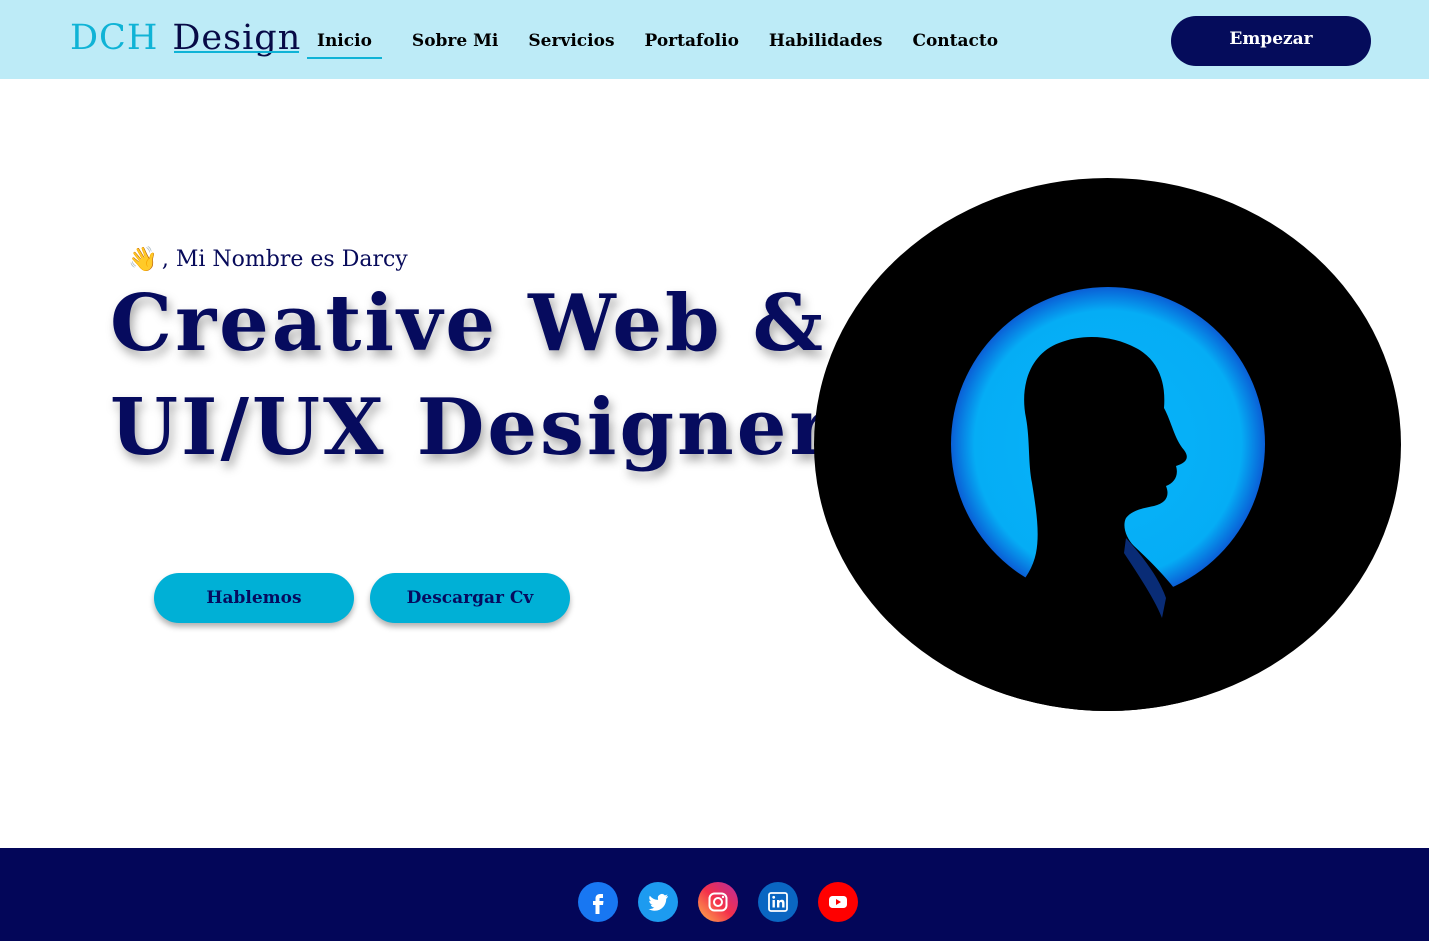  I want to click on descargar-cv-button: Descargar Cv, so click(470, 598).